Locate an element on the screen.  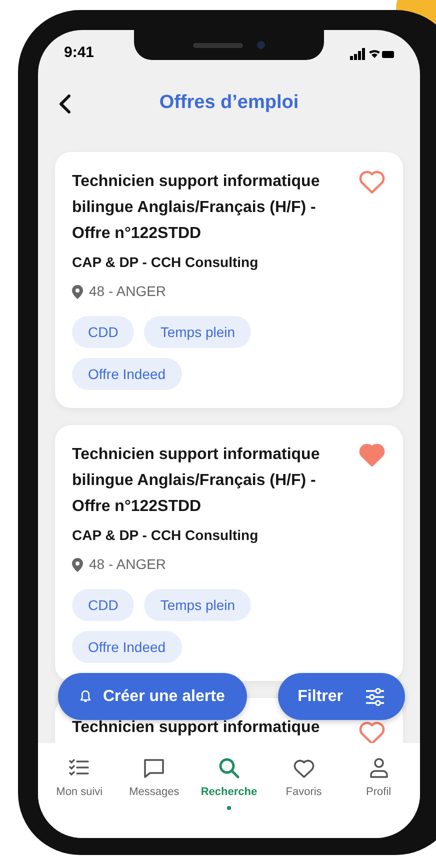
page-title: Offres d’emploi is located at coordinates (229, 103).